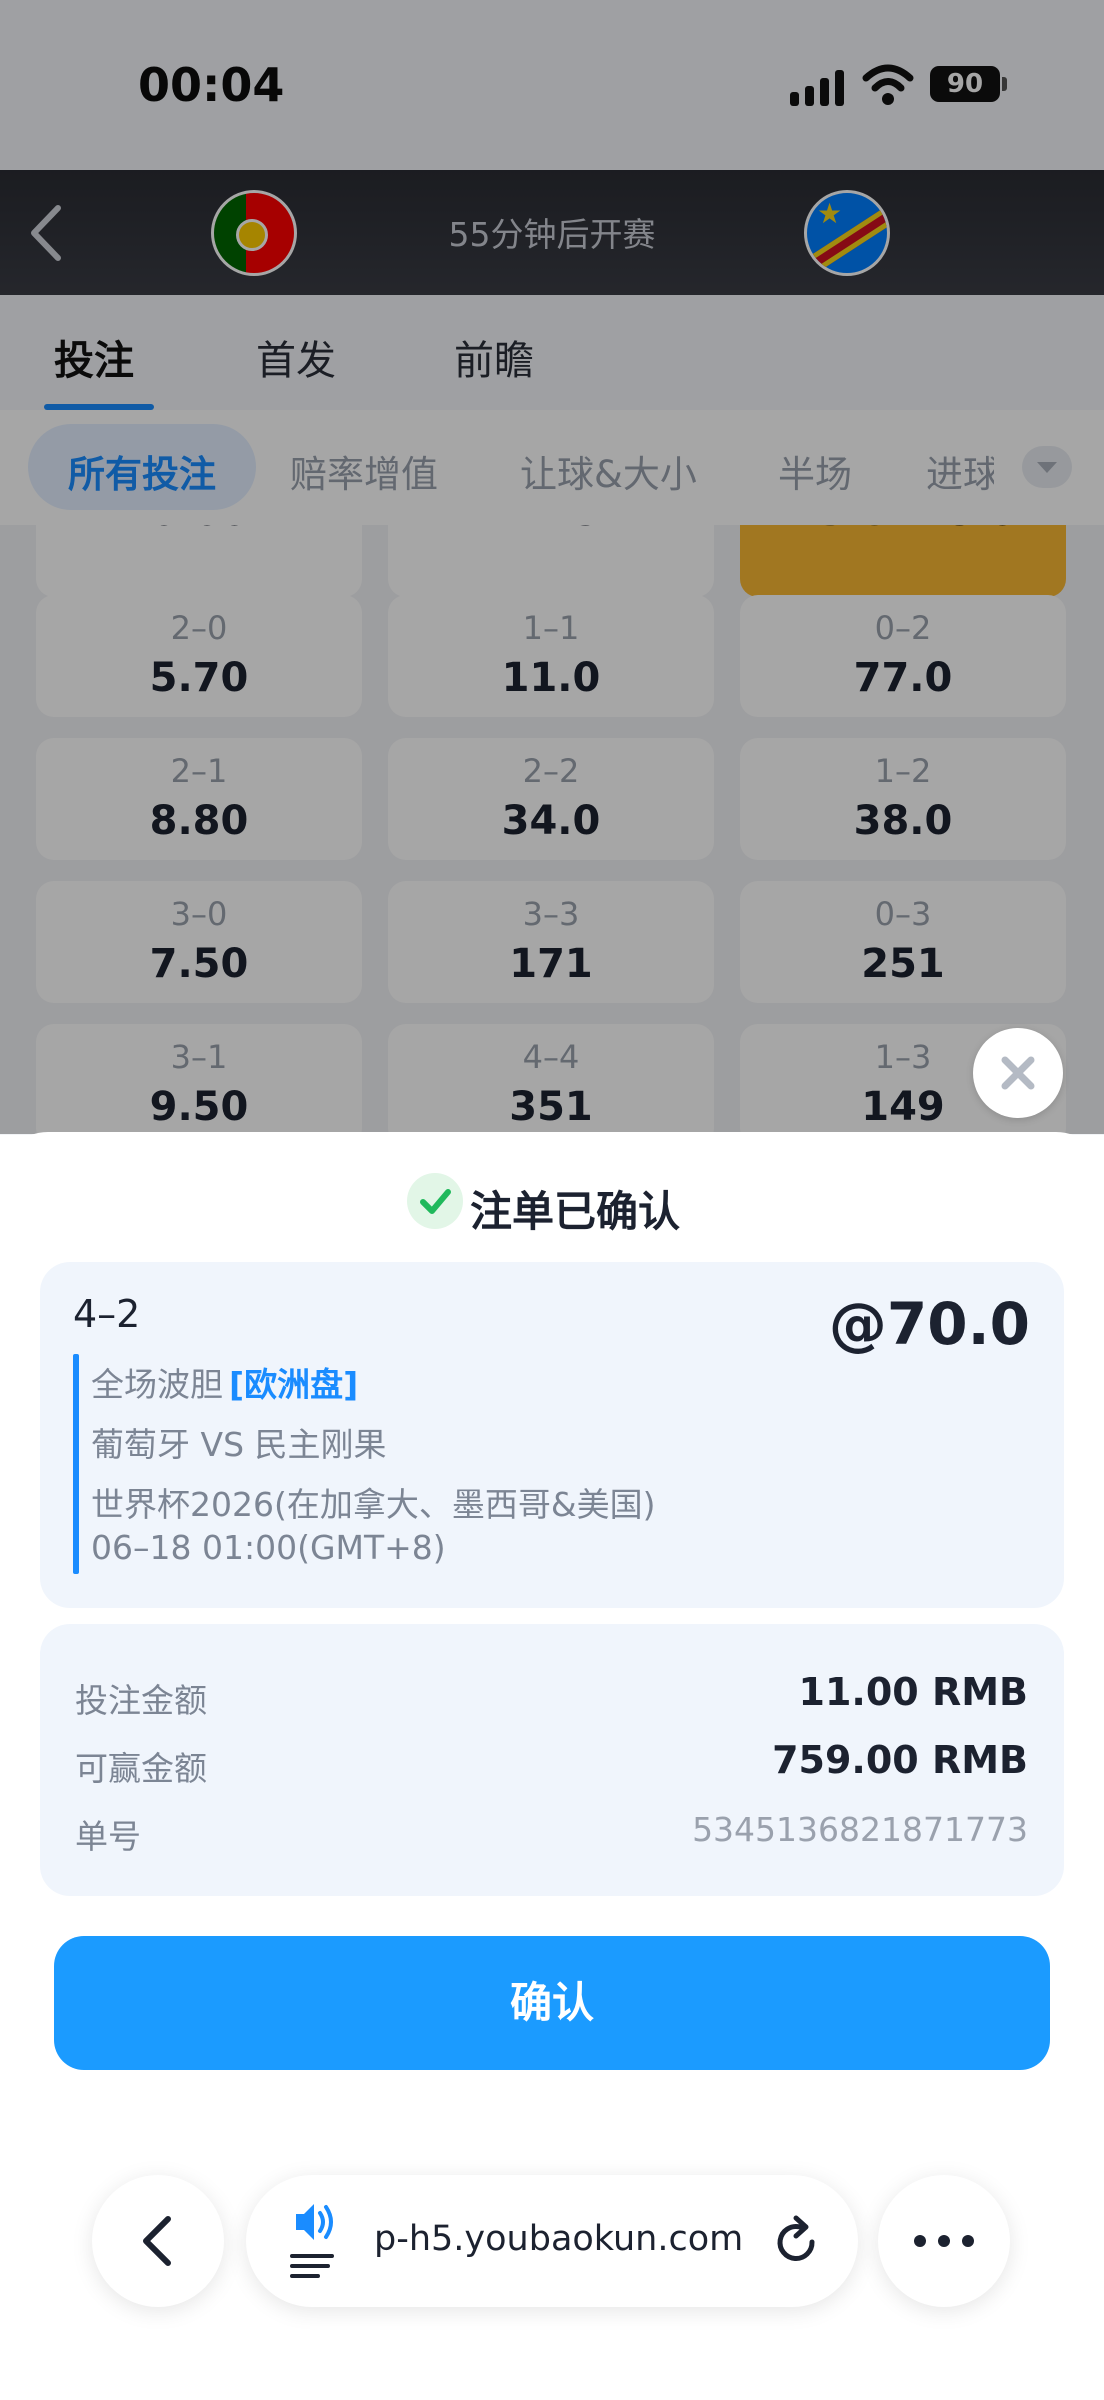 This screenshot has height=2400, width=1104. What do you see at coordinates (294, 1384) in the screenshot?
I see `market-tag: [欧洲盘]` at bounding box center [294, 1384].